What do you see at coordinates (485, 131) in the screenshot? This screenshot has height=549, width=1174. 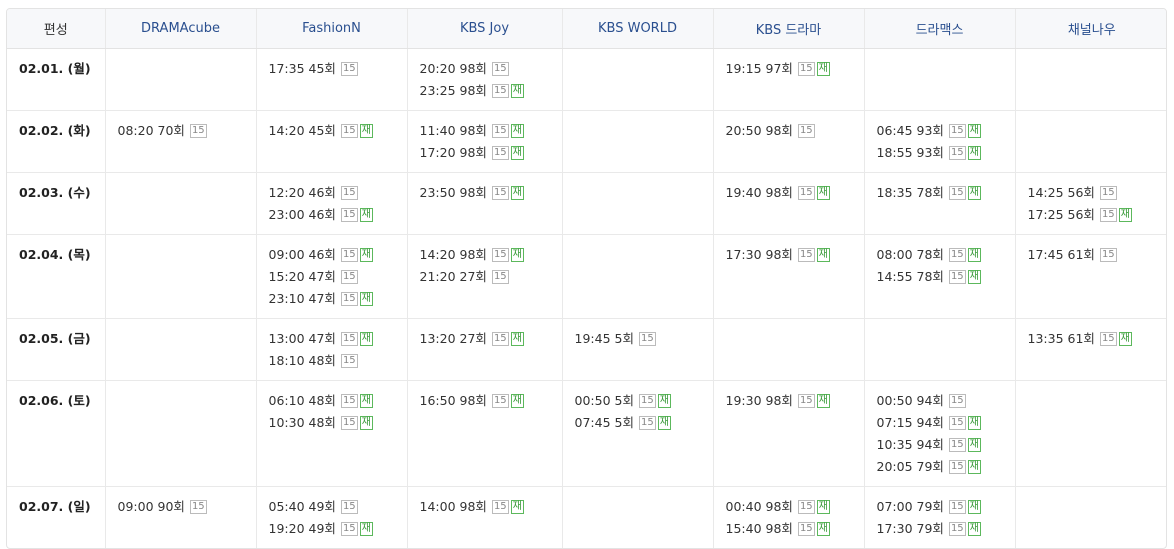 I see `broadcast-entry: 11:40 98회 15 재` at bounding box center [485, 131].